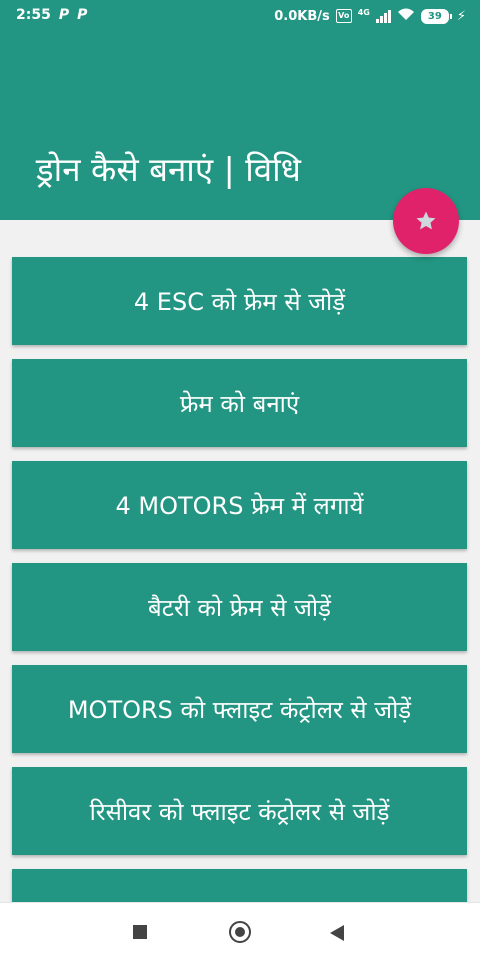 This screenshot has height=961, width=480. Describe the element at coordinates (363, 12) in the screenshot. I see `lte-label: 4G` at that location.